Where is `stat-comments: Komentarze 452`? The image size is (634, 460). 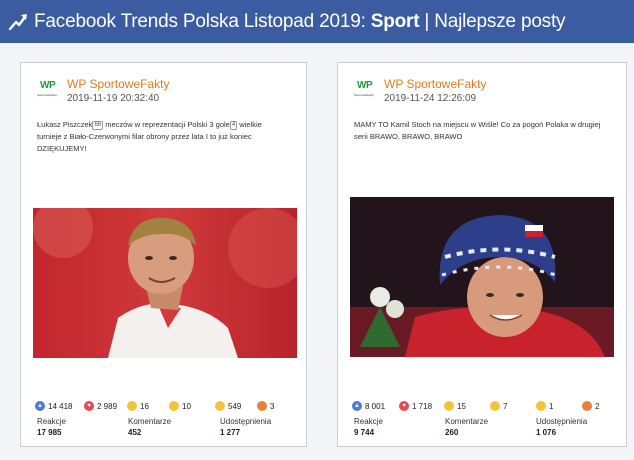
stat-comments: Komentarze 452 is located at coordinates (150, 427).